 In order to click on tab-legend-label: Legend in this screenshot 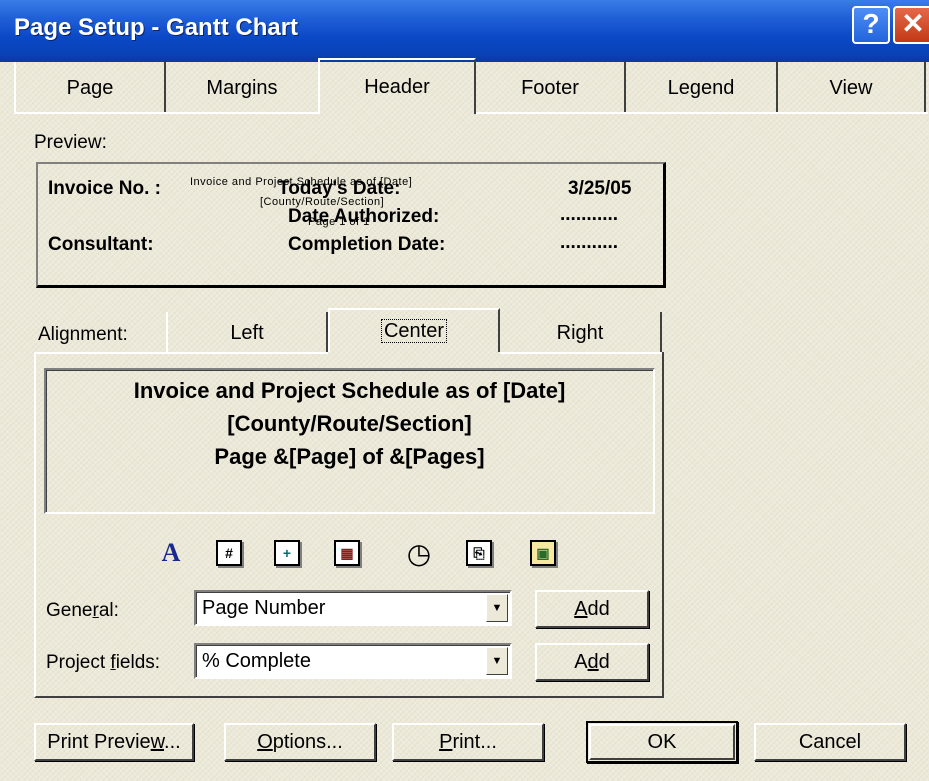, I will do `click(701, 88)`.